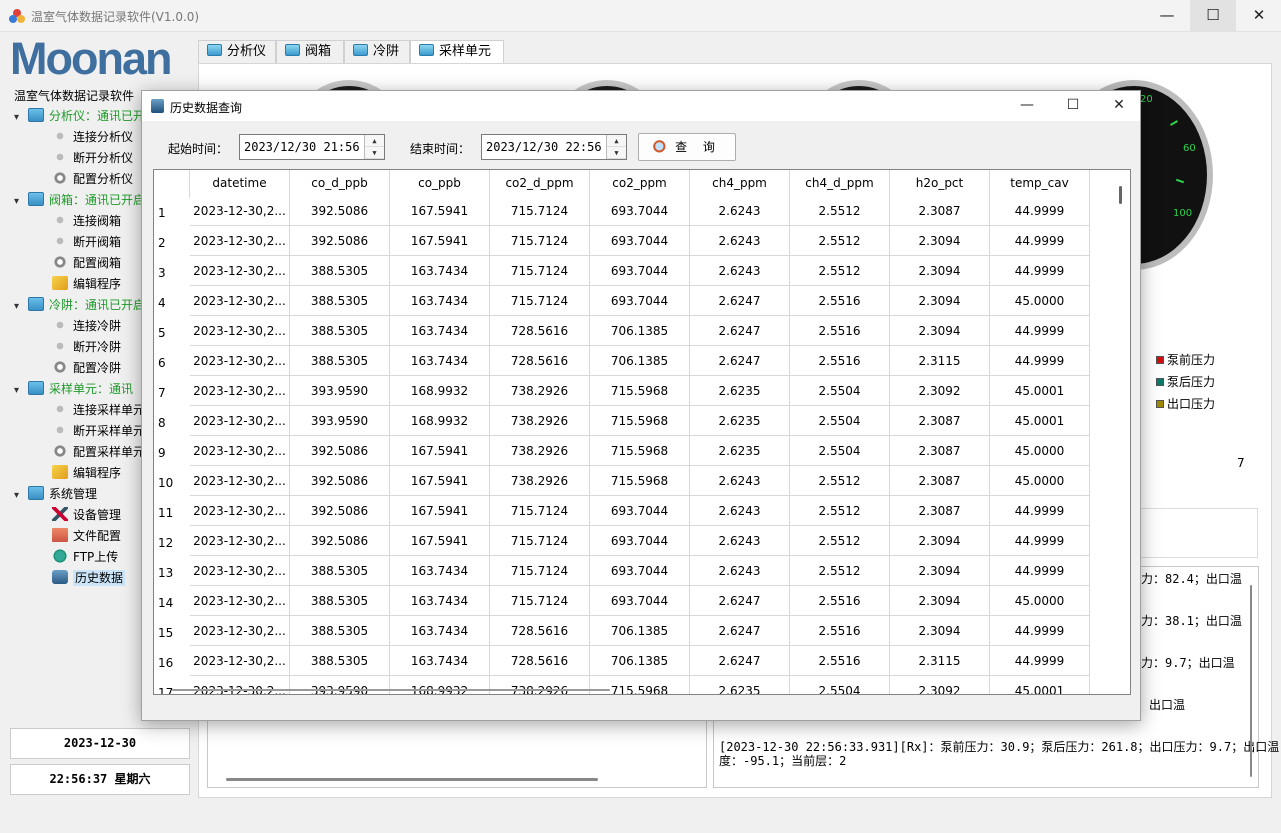 The image size is (1281, 833). I want to click on tree-group-0: ▾ 分析仪：通讯已开, so click(79, 116).